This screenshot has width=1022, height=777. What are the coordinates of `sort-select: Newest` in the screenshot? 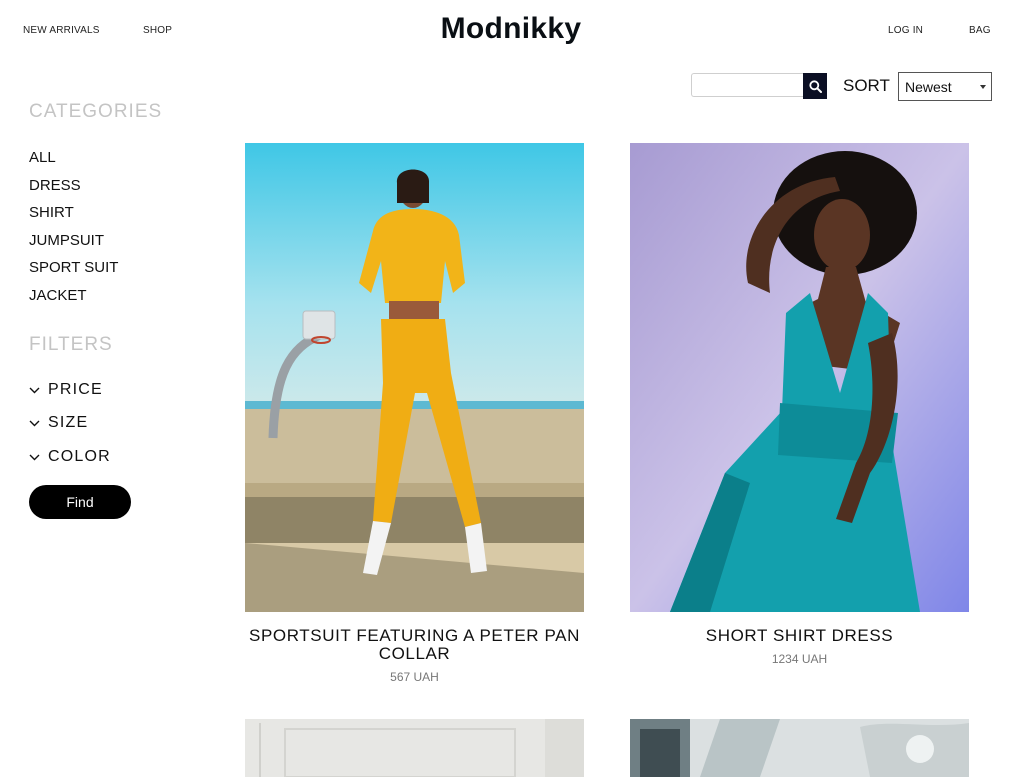 It's located at (945, 86).